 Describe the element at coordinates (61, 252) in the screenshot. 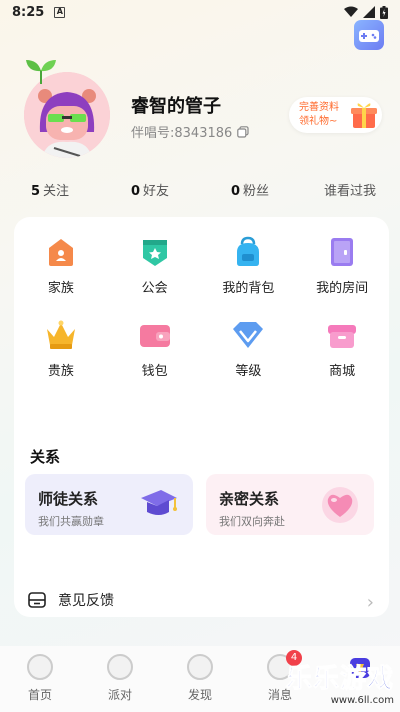

I see `family-icon` at that location.